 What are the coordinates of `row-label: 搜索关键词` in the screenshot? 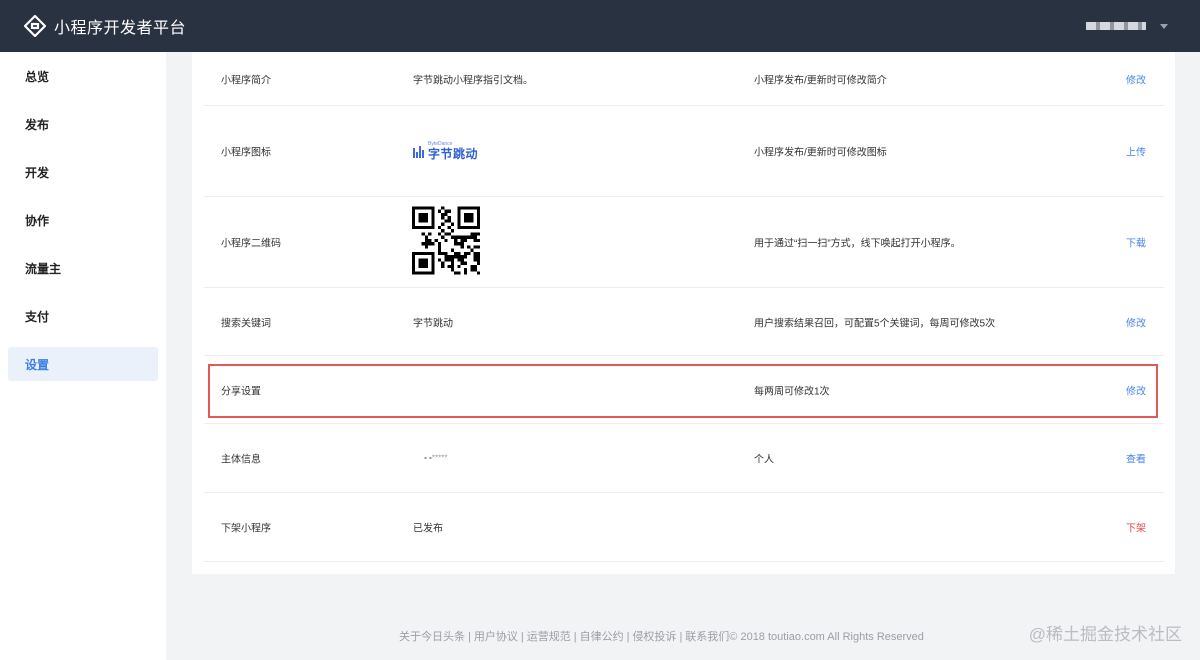 It's located at (246, 323).